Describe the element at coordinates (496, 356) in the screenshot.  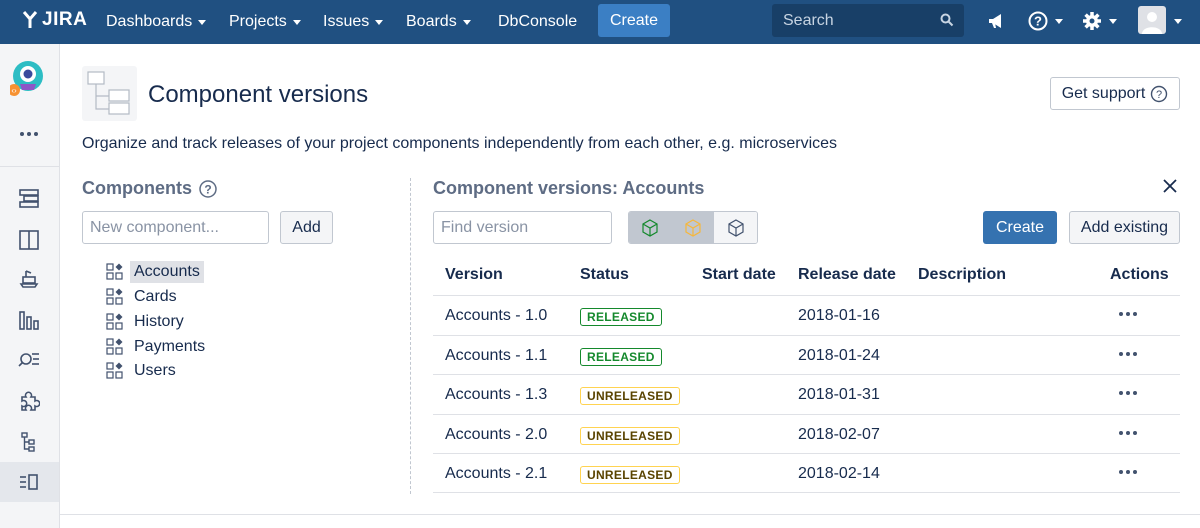
I see `version-name: Accounts - 1.1` at that location.